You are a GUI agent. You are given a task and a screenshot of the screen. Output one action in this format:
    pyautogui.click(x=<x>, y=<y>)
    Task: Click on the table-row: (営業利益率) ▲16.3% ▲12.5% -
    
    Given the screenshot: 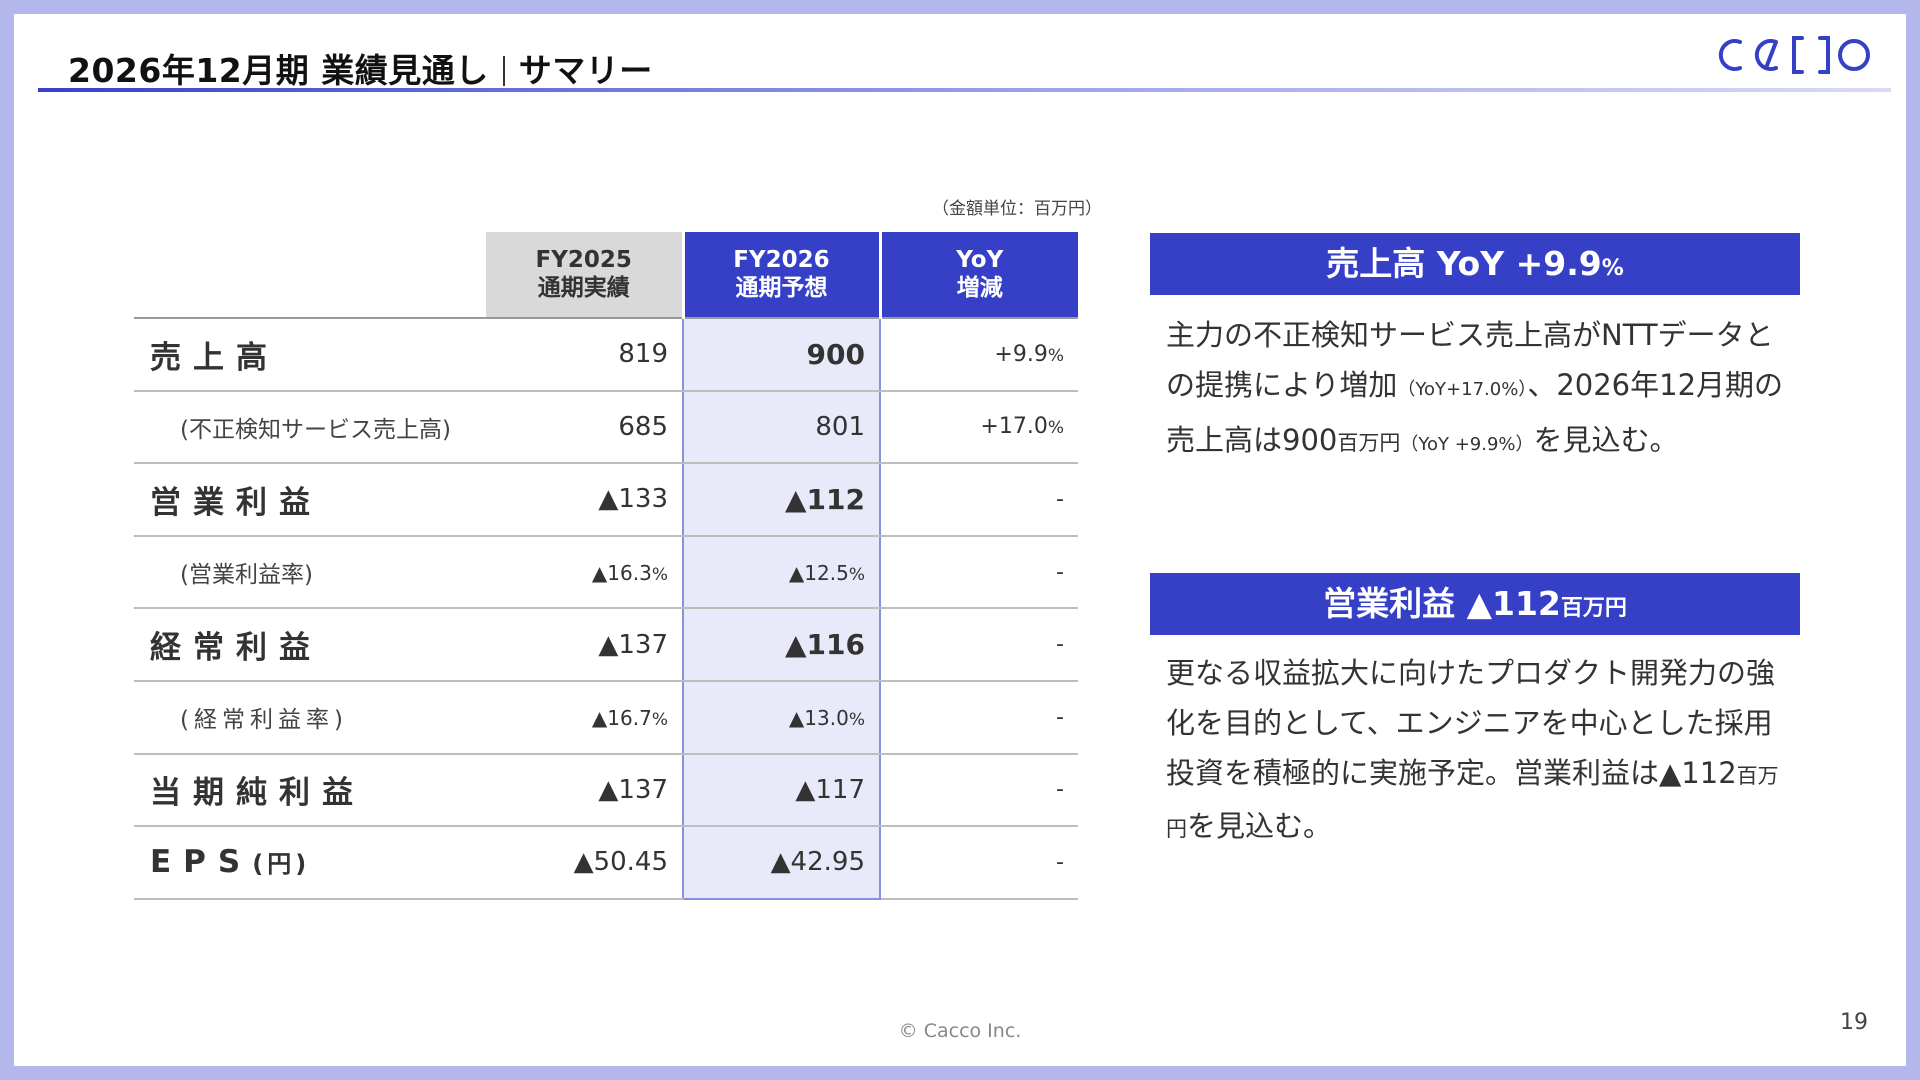 What is the action you would take?
    pyautogui.click(x=606, y=572)
    